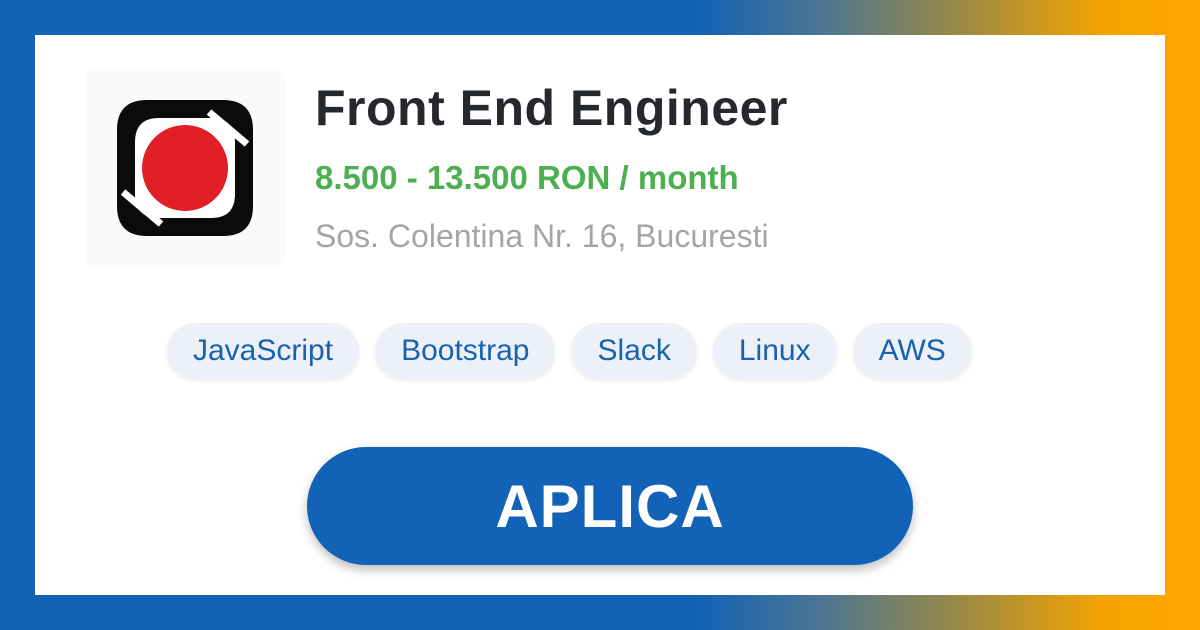  What do you see at coordinates (527, 177) in the screenshot?
I see `salary-range: 8.500 - 13.500 RON / month` at bounding box center [527, 177].